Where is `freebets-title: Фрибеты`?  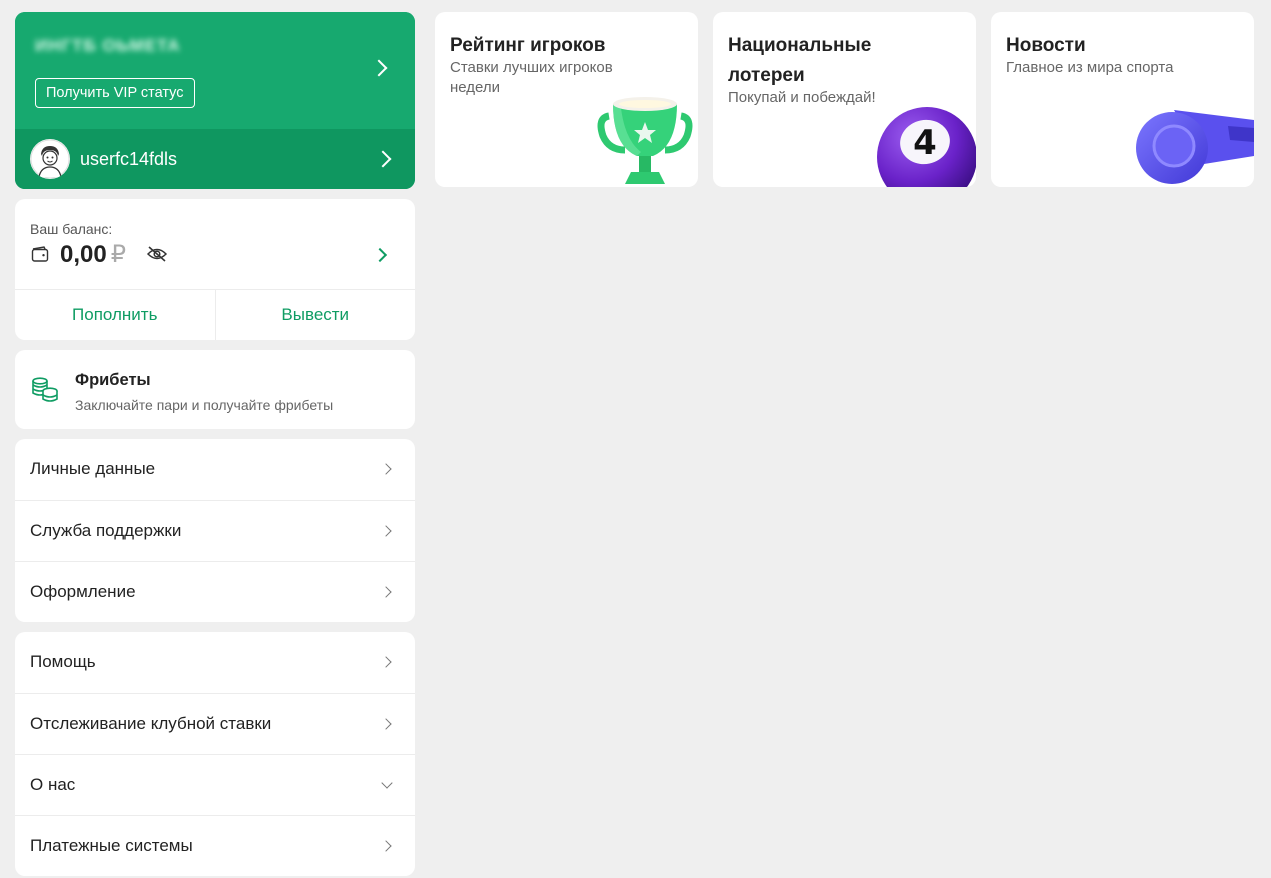 freebets-title: Фрибеты is located at coordinates (113, 380).